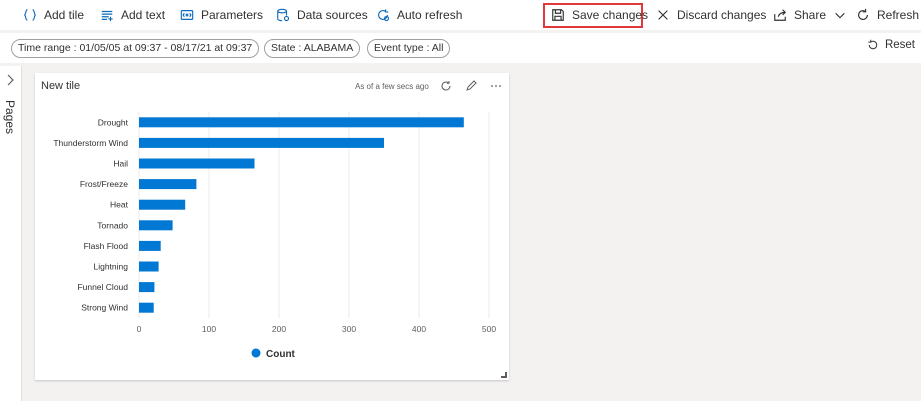  Describe the element at coordinates (383, 15) in the screenshot. I see `auto-refresh-icon` at that location.